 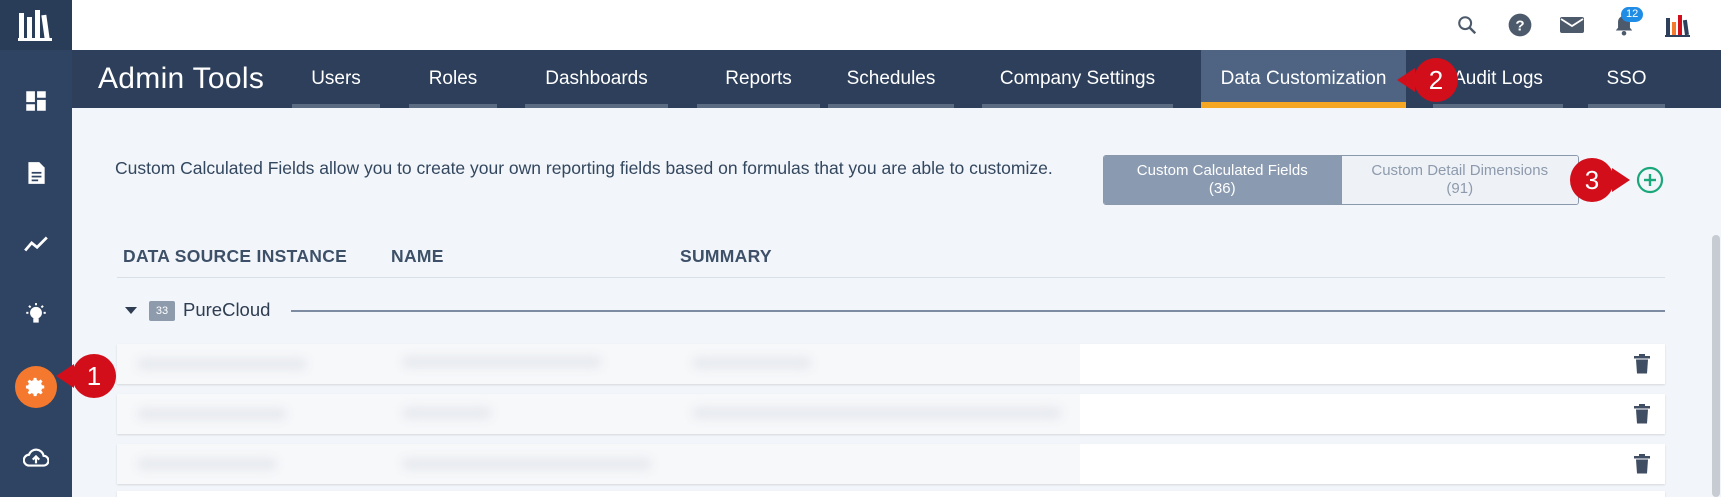 I want to click on help-button: ?, so click(x=1520, y=25).